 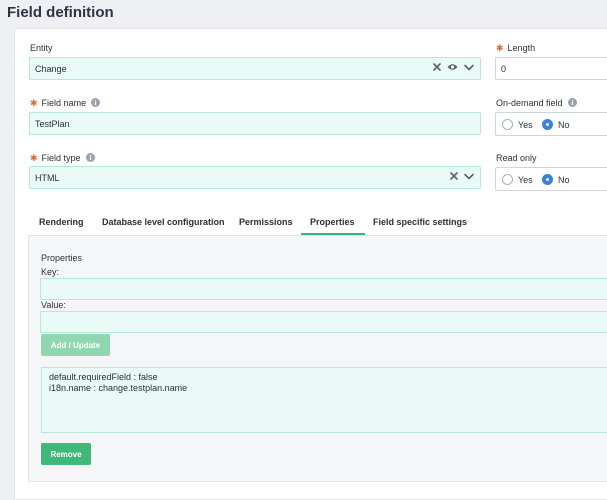 What do you see at coordinates (62, 158) in the screenshot?
I see `field-type-label: ✱ Field type` at bounding box center [62, 158].